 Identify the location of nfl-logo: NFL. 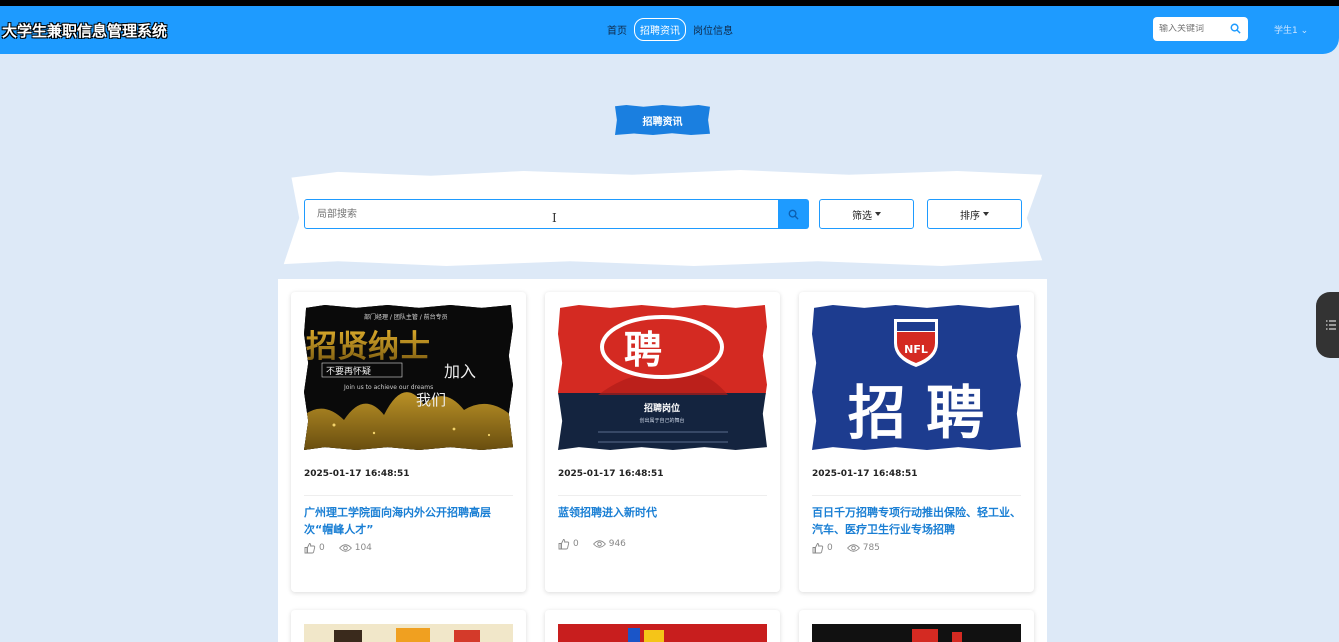
(916, 349).